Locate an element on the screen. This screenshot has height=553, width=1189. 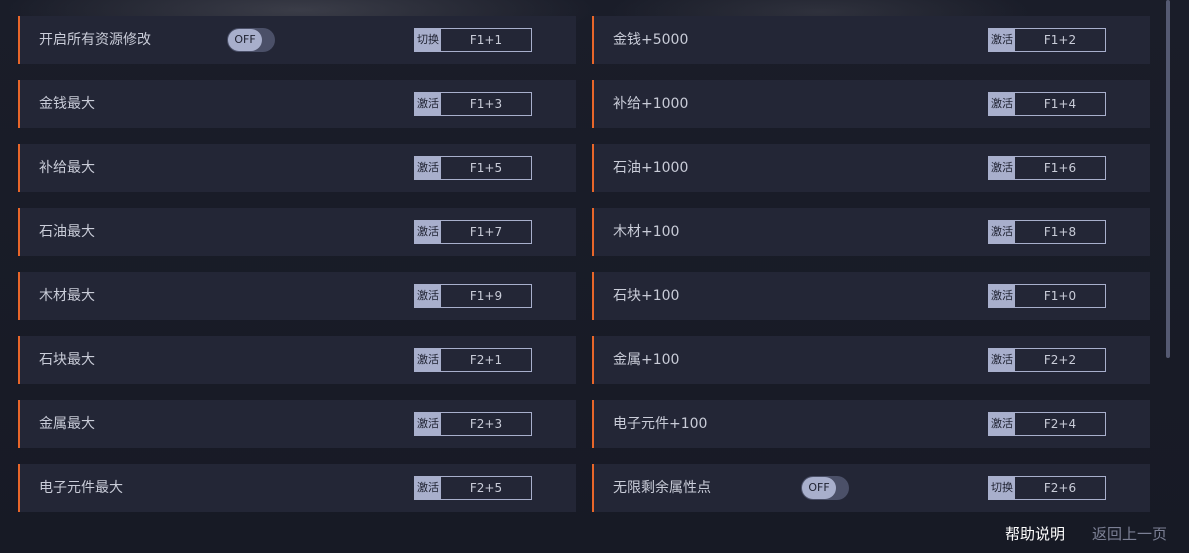
hotkey-button: 激活 F1+4 is located at coordinates (1047, 104).